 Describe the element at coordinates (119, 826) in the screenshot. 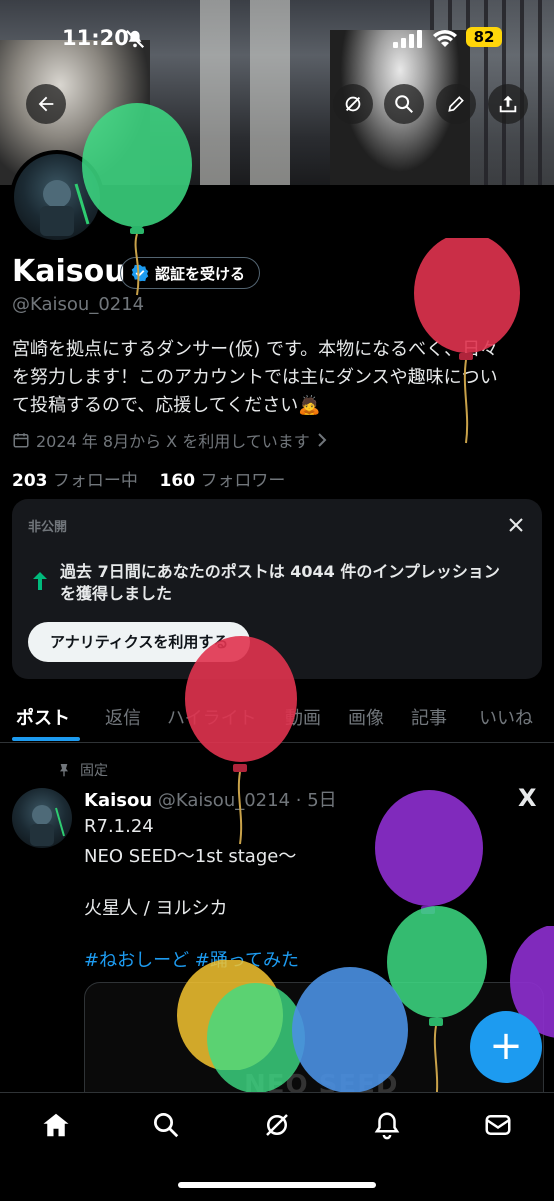

I see `post-text-line: R7.1.24` at that location.